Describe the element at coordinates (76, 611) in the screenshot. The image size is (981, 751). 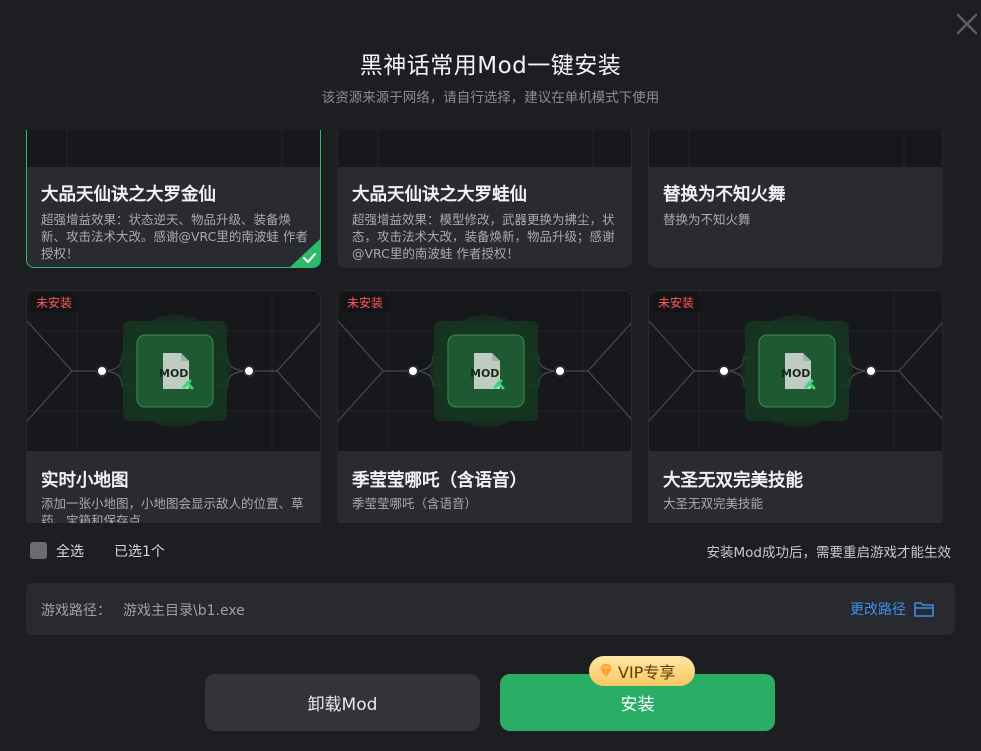
I see `game-path-label: 游戏路径：` at that location.